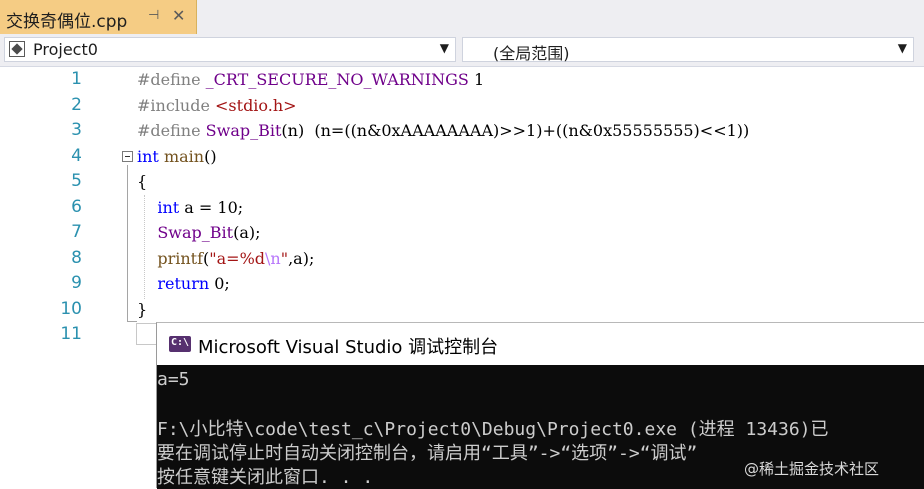 This screenshot has width=924, height=489. I want to click on line-number: 10, so click(71, 308).